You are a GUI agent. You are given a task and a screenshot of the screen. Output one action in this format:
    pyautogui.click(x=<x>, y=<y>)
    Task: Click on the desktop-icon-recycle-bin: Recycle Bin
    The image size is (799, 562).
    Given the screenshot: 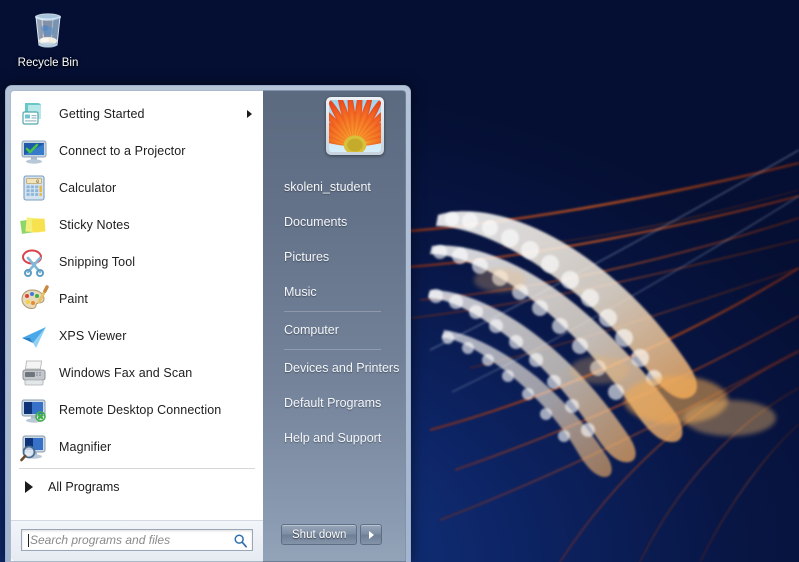 What is the action you would take?
    pyautogui.click(x=48, y=38)
    